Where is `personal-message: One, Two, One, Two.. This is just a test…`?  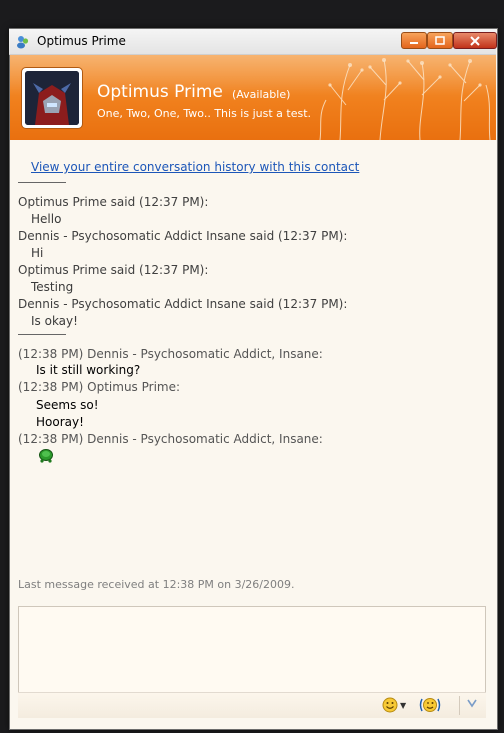 personal-message: One, Two, One, Two.. This is just a test… is located at coordinates (204, 113).